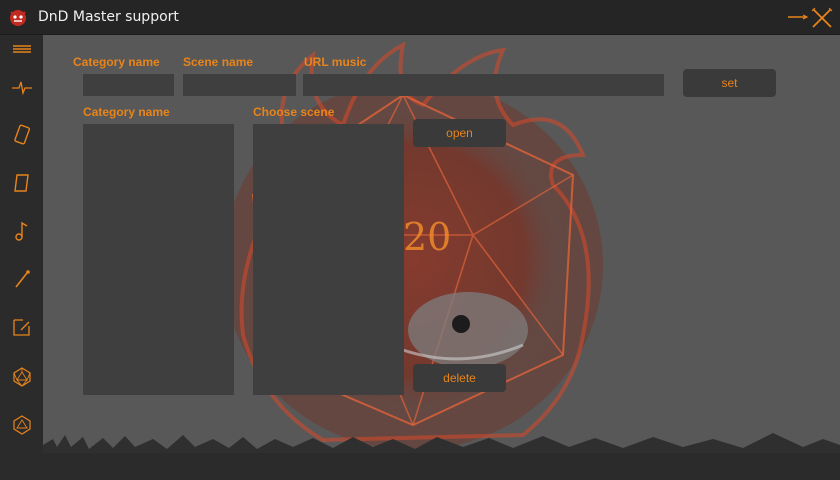 The height and width of the screenshot is (480, 840). I want to click on d20-outline-icon, so click(22, 425).